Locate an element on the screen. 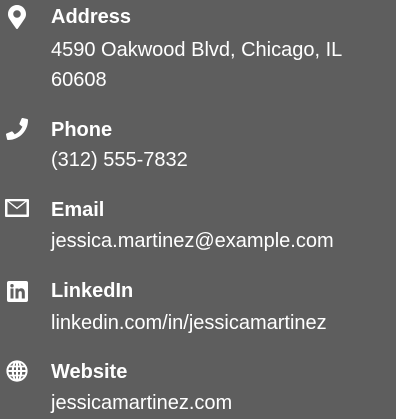 The width and height of the screenshot is (396, 419). map-marker-icon is located at coordinates (17, 17).